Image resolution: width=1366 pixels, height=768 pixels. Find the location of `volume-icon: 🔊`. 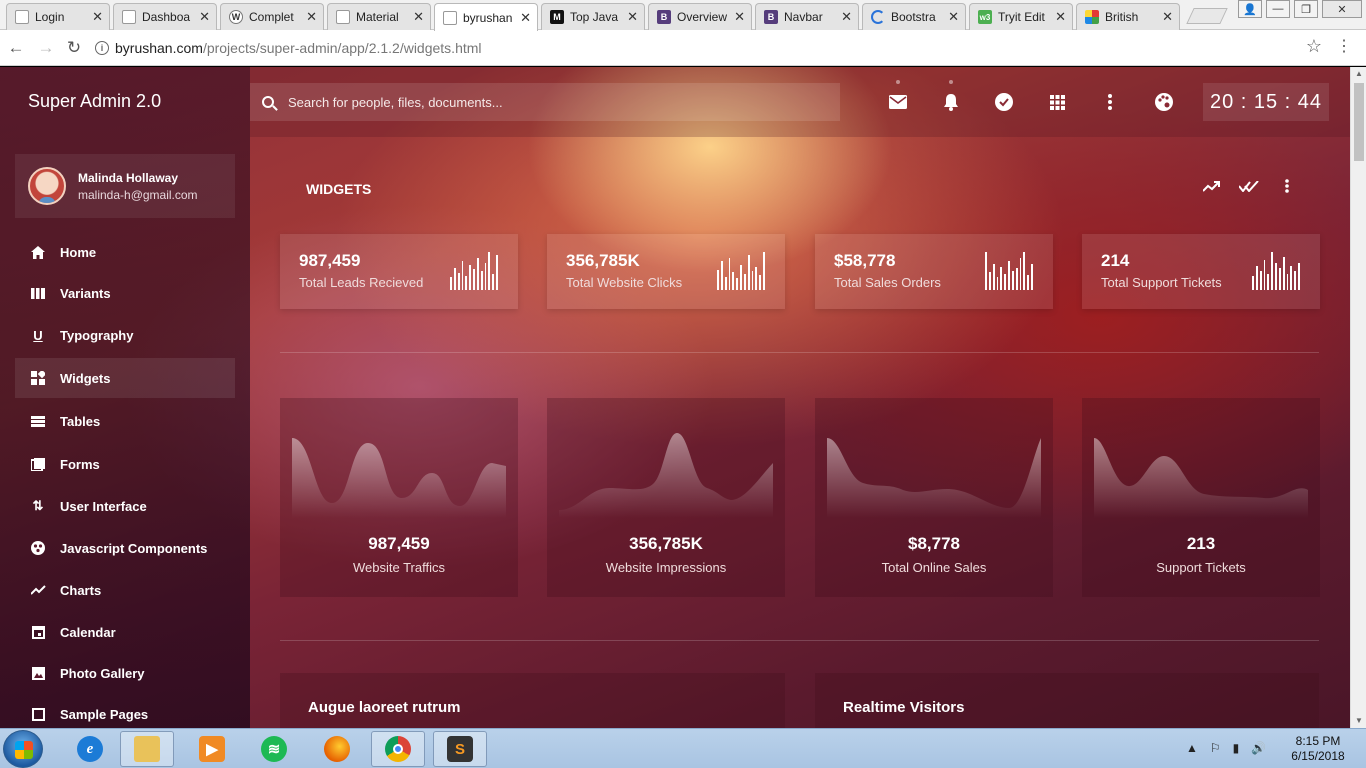

volume-icon: 🔊 is located at coordinates (1258, 748).